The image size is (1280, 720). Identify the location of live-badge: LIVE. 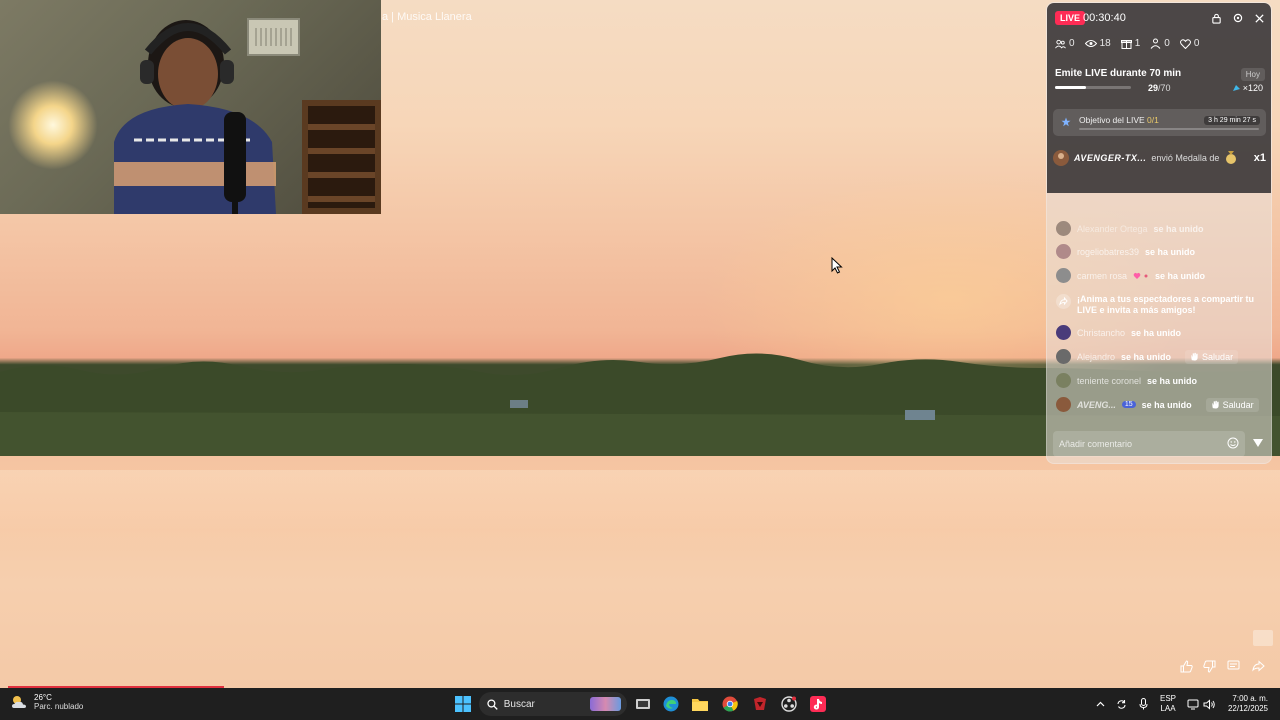
(1070, 18).